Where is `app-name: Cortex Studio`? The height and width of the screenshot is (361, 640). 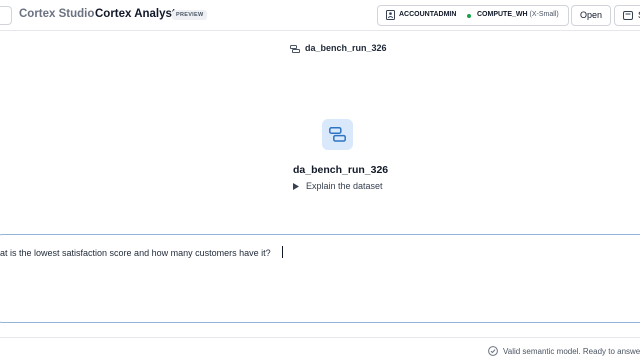 app-name: Cortex Studio is located at coordinates (56, 14).